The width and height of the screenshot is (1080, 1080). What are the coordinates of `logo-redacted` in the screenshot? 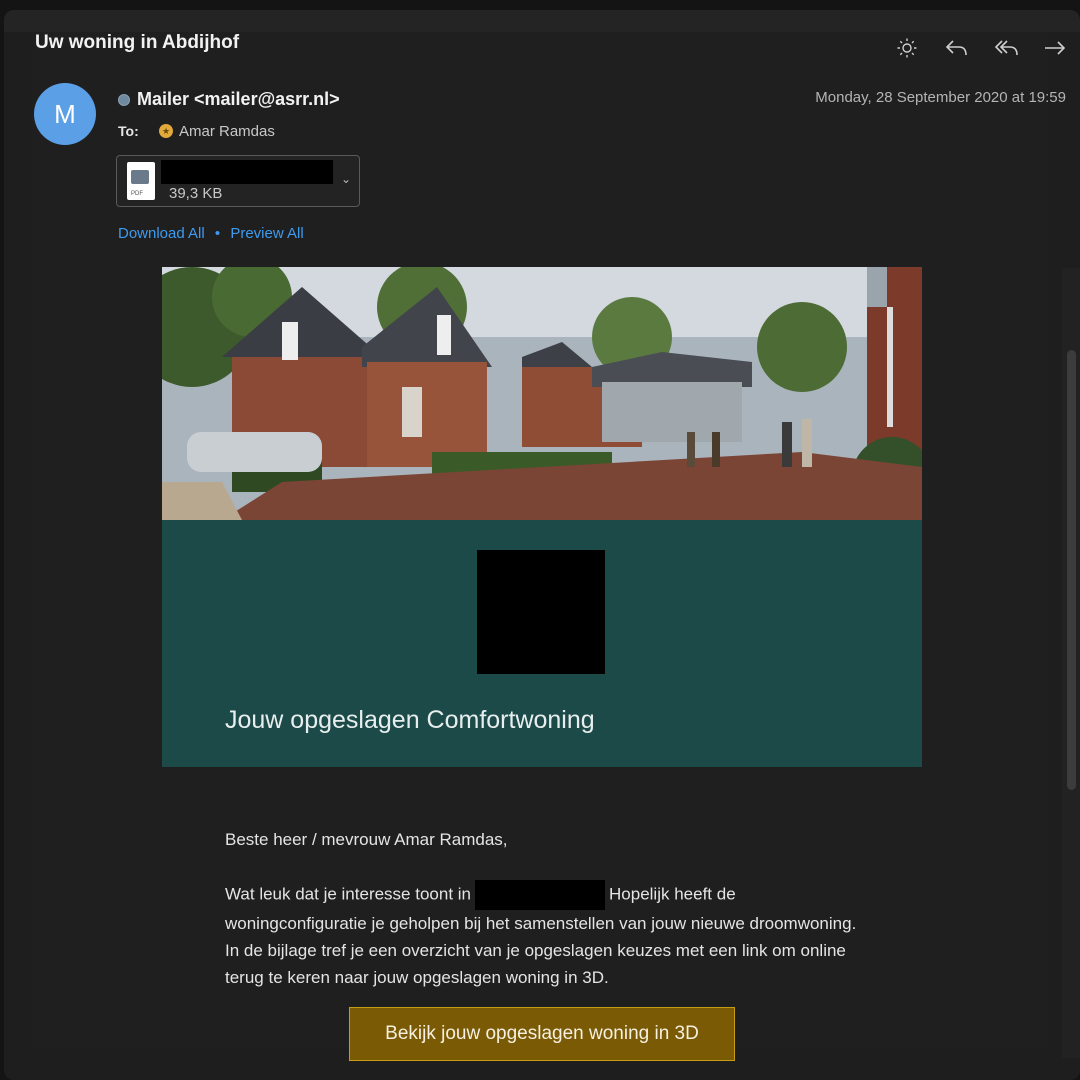 It's located at (541, 612).